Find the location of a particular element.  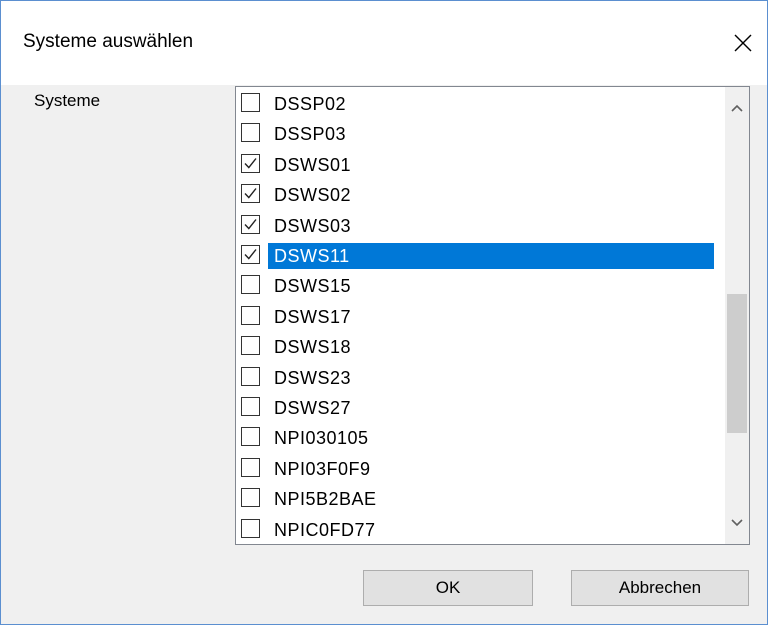

chevron-up-icon is located at coordinates (737, 108).